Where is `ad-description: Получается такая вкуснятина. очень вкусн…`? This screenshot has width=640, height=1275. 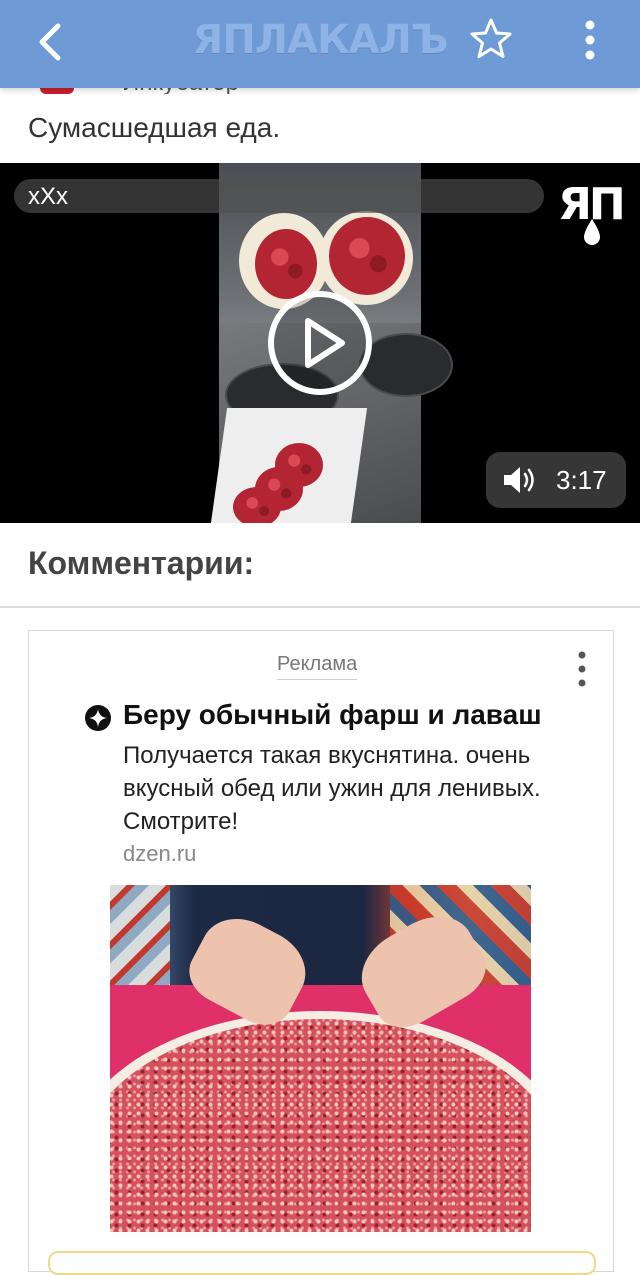 ad-description: Получается такая вкуснятина. очень вкусн… is located at coordinates (332, 788).